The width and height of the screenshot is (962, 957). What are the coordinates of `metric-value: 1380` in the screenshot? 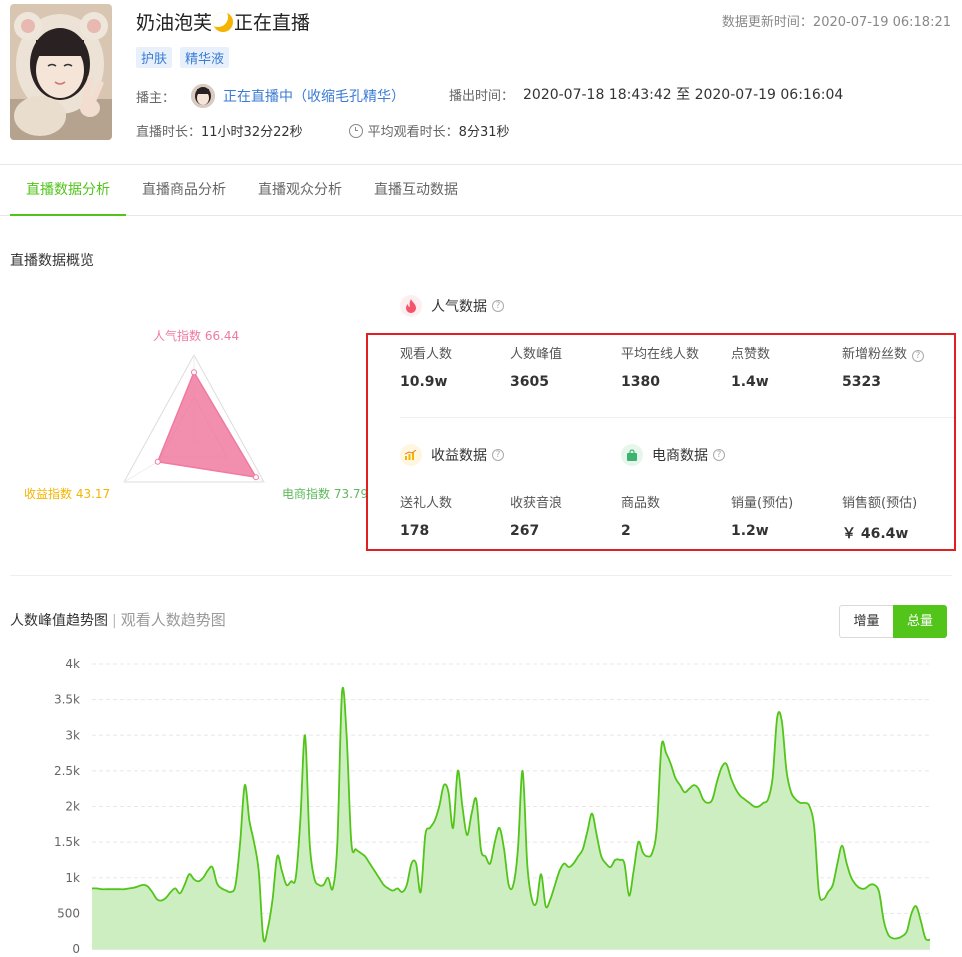 It's located at (640, 382).